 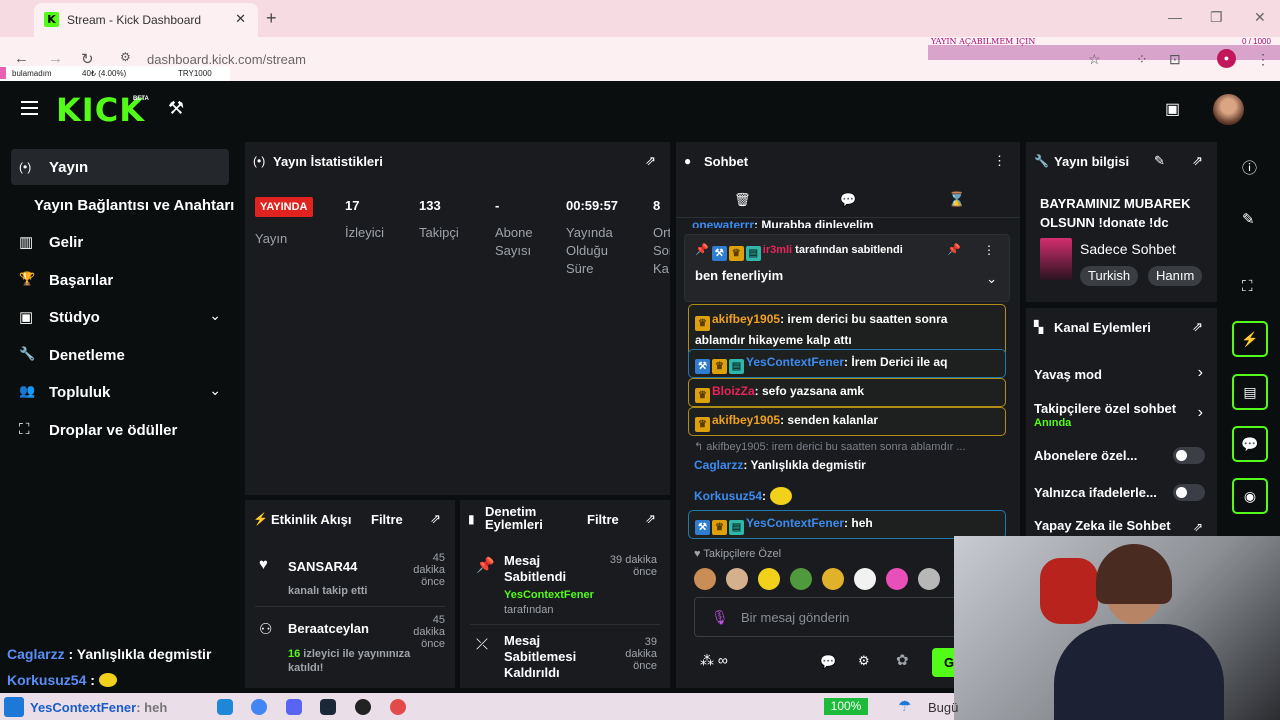 I want to click on tag-chip: Turkish, so click(x=1109, y=276).